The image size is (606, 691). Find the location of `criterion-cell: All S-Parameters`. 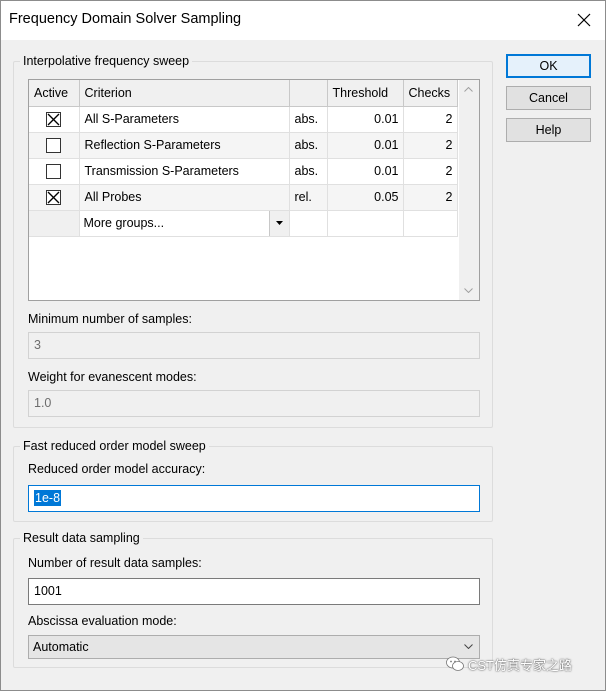

criterion-cell: All S-Parameters is located at coordinates (184, 119).